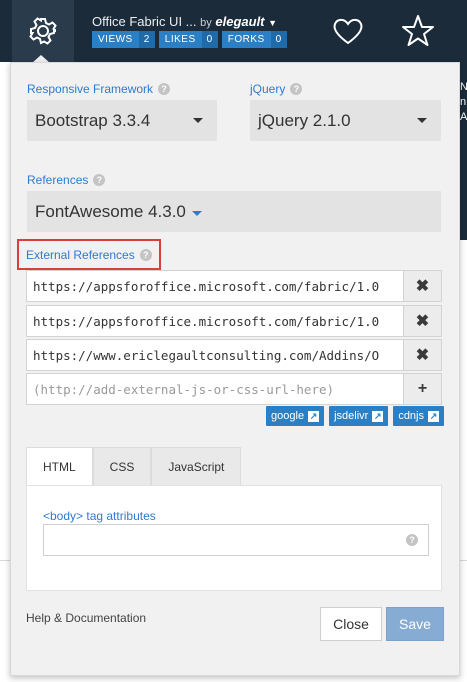 Image resolution: width=467 pixels, height=682 pixels. What do you see at coordinates (463, 87) in the screenshot?
I see `background-text: N` at bounding box center [463, 87].